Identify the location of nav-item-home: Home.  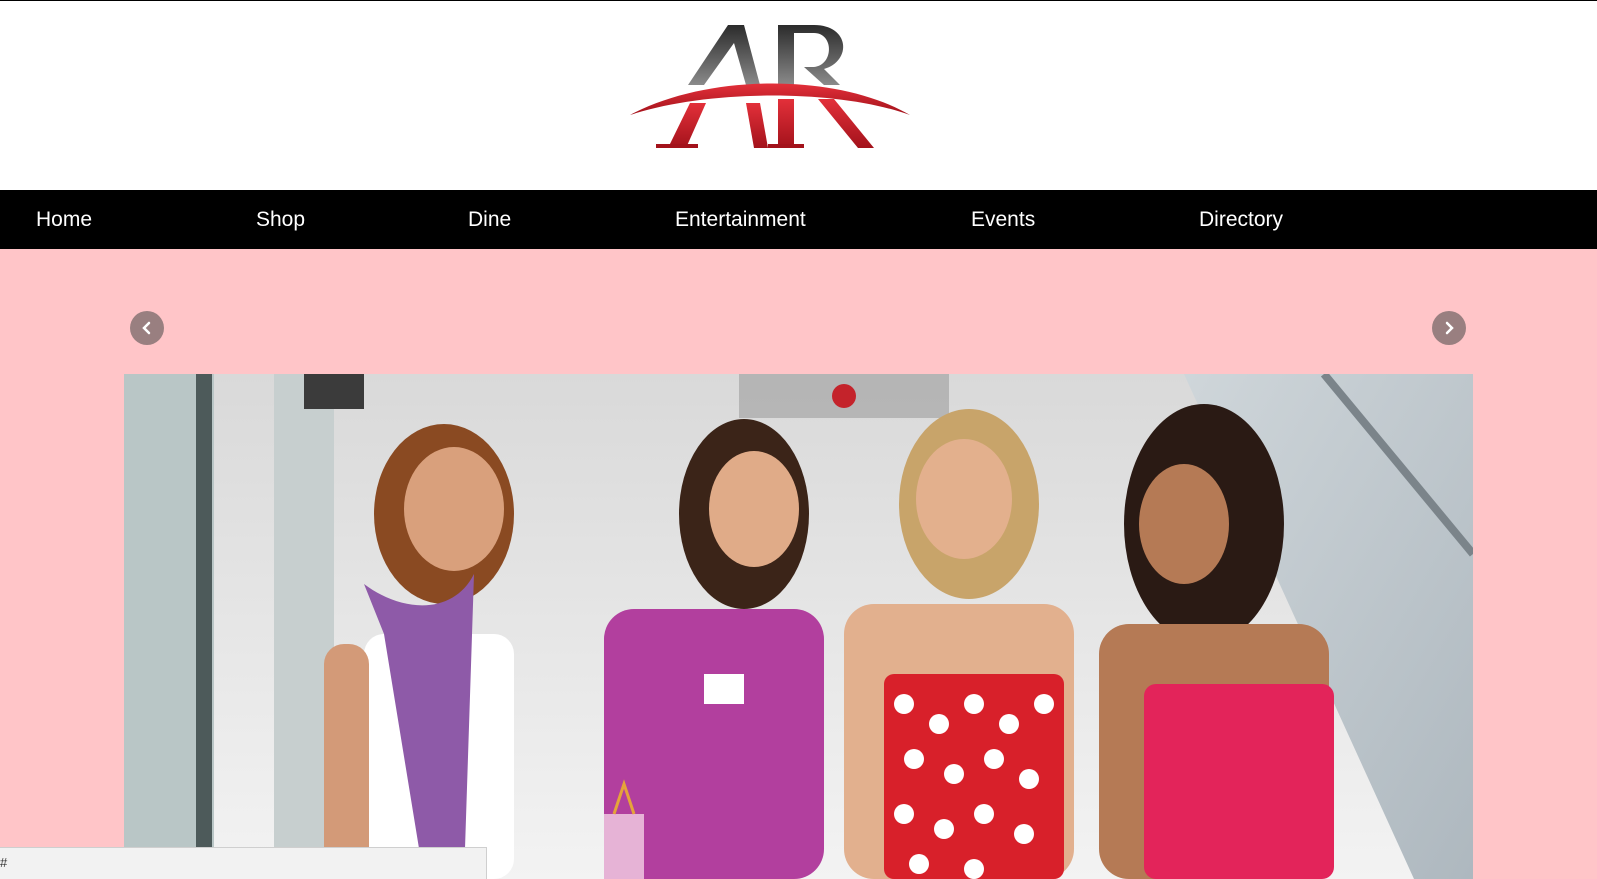
(64, 219).